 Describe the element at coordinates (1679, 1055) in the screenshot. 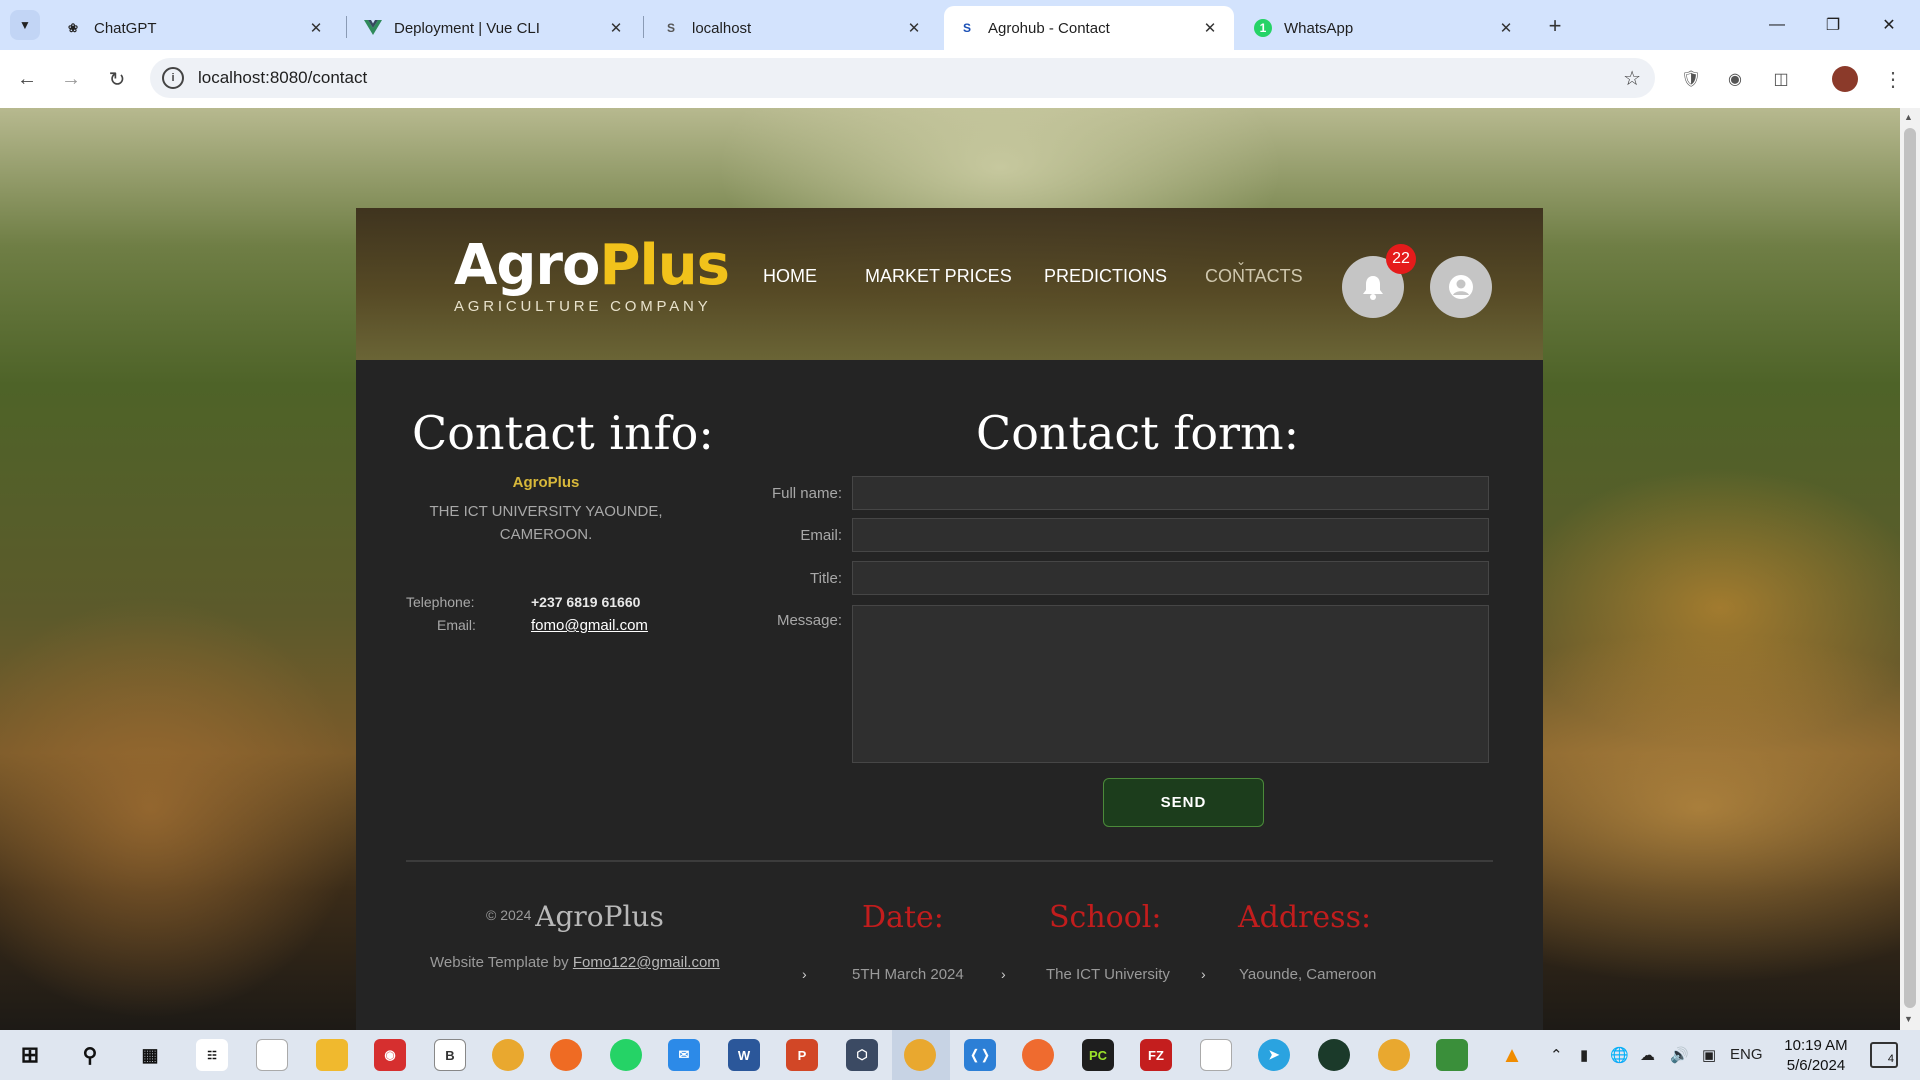

I see `volume-icon: 🔊` at that location.